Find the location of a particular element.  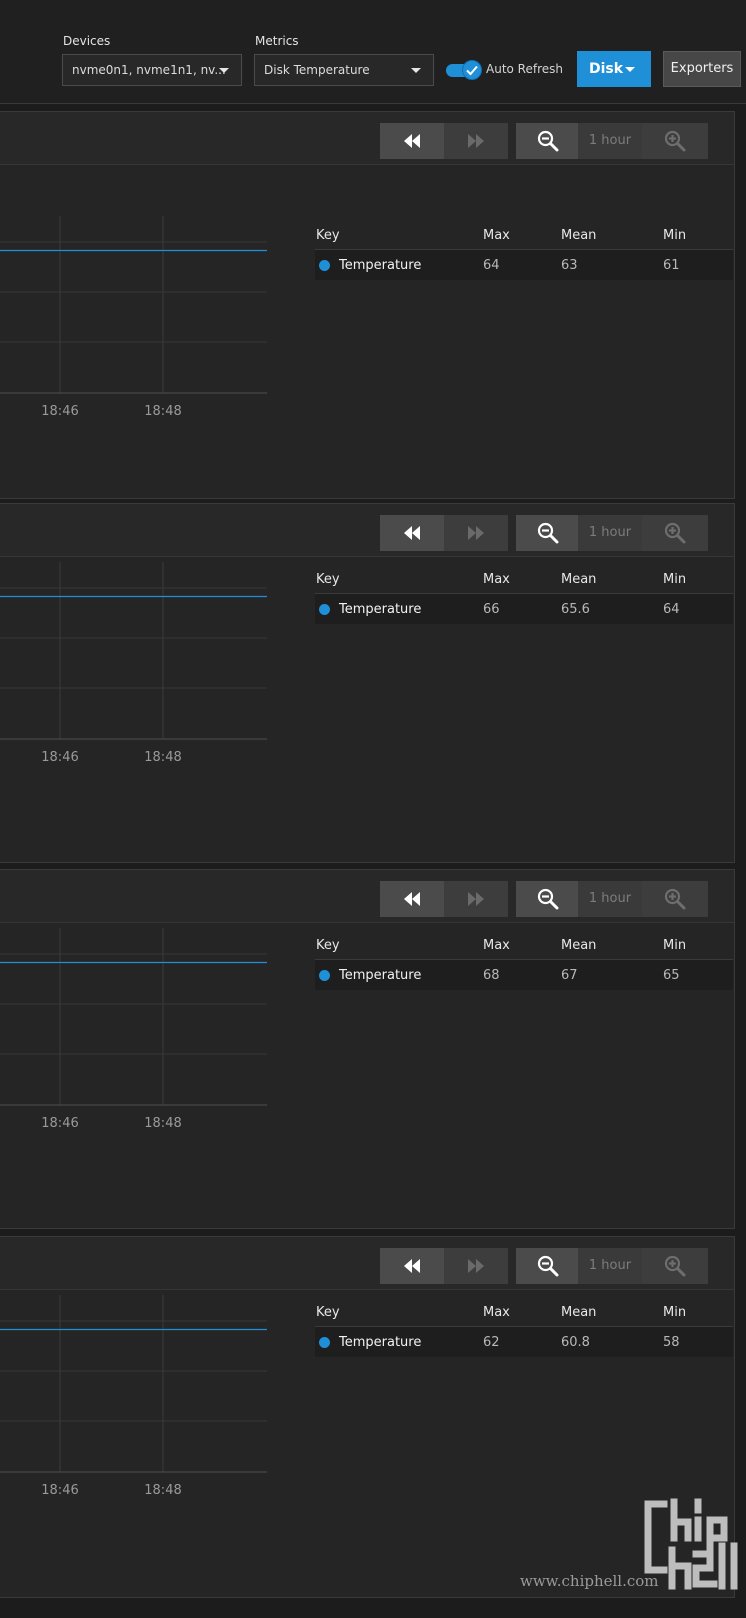

legend-min: 65 is located at coordinates (671, 975).